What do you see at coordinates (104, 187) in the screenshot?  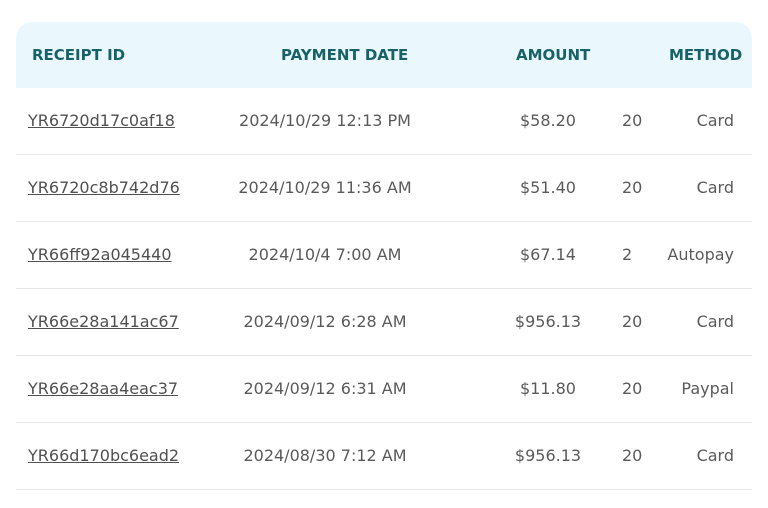 I see `receipt-id-link: YR6720c8b742d76` at bounding box center [104, 187].